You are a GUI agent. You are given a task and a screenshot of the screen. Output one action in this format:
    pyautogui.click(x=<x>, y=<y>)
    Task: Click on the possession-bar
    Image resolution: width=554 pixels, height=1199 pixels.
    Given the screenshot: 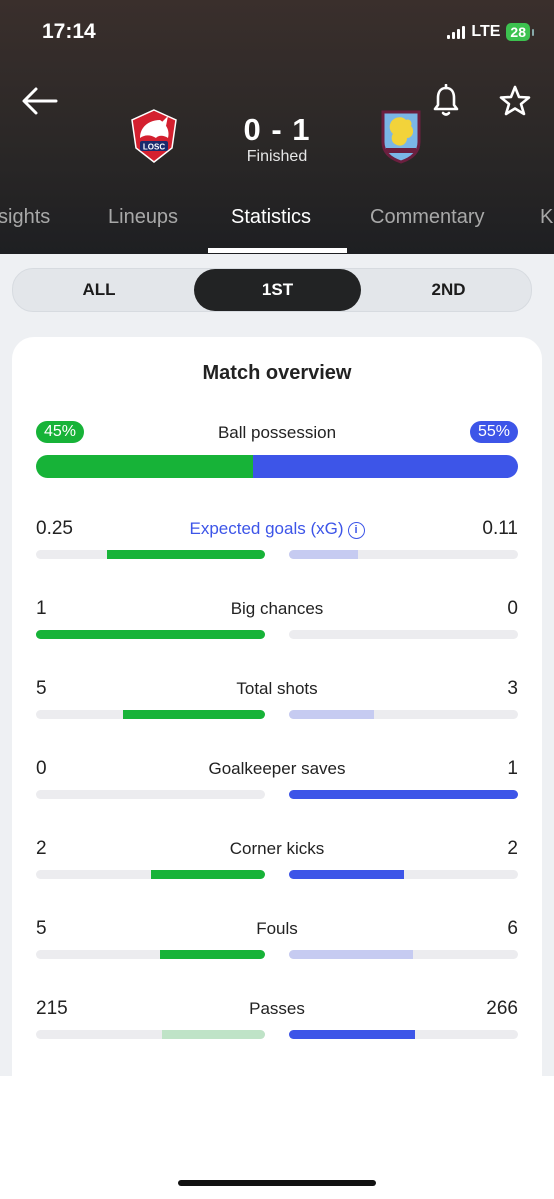 What is the action you would take?
    pyautogui.click(x=277, y=466)
    